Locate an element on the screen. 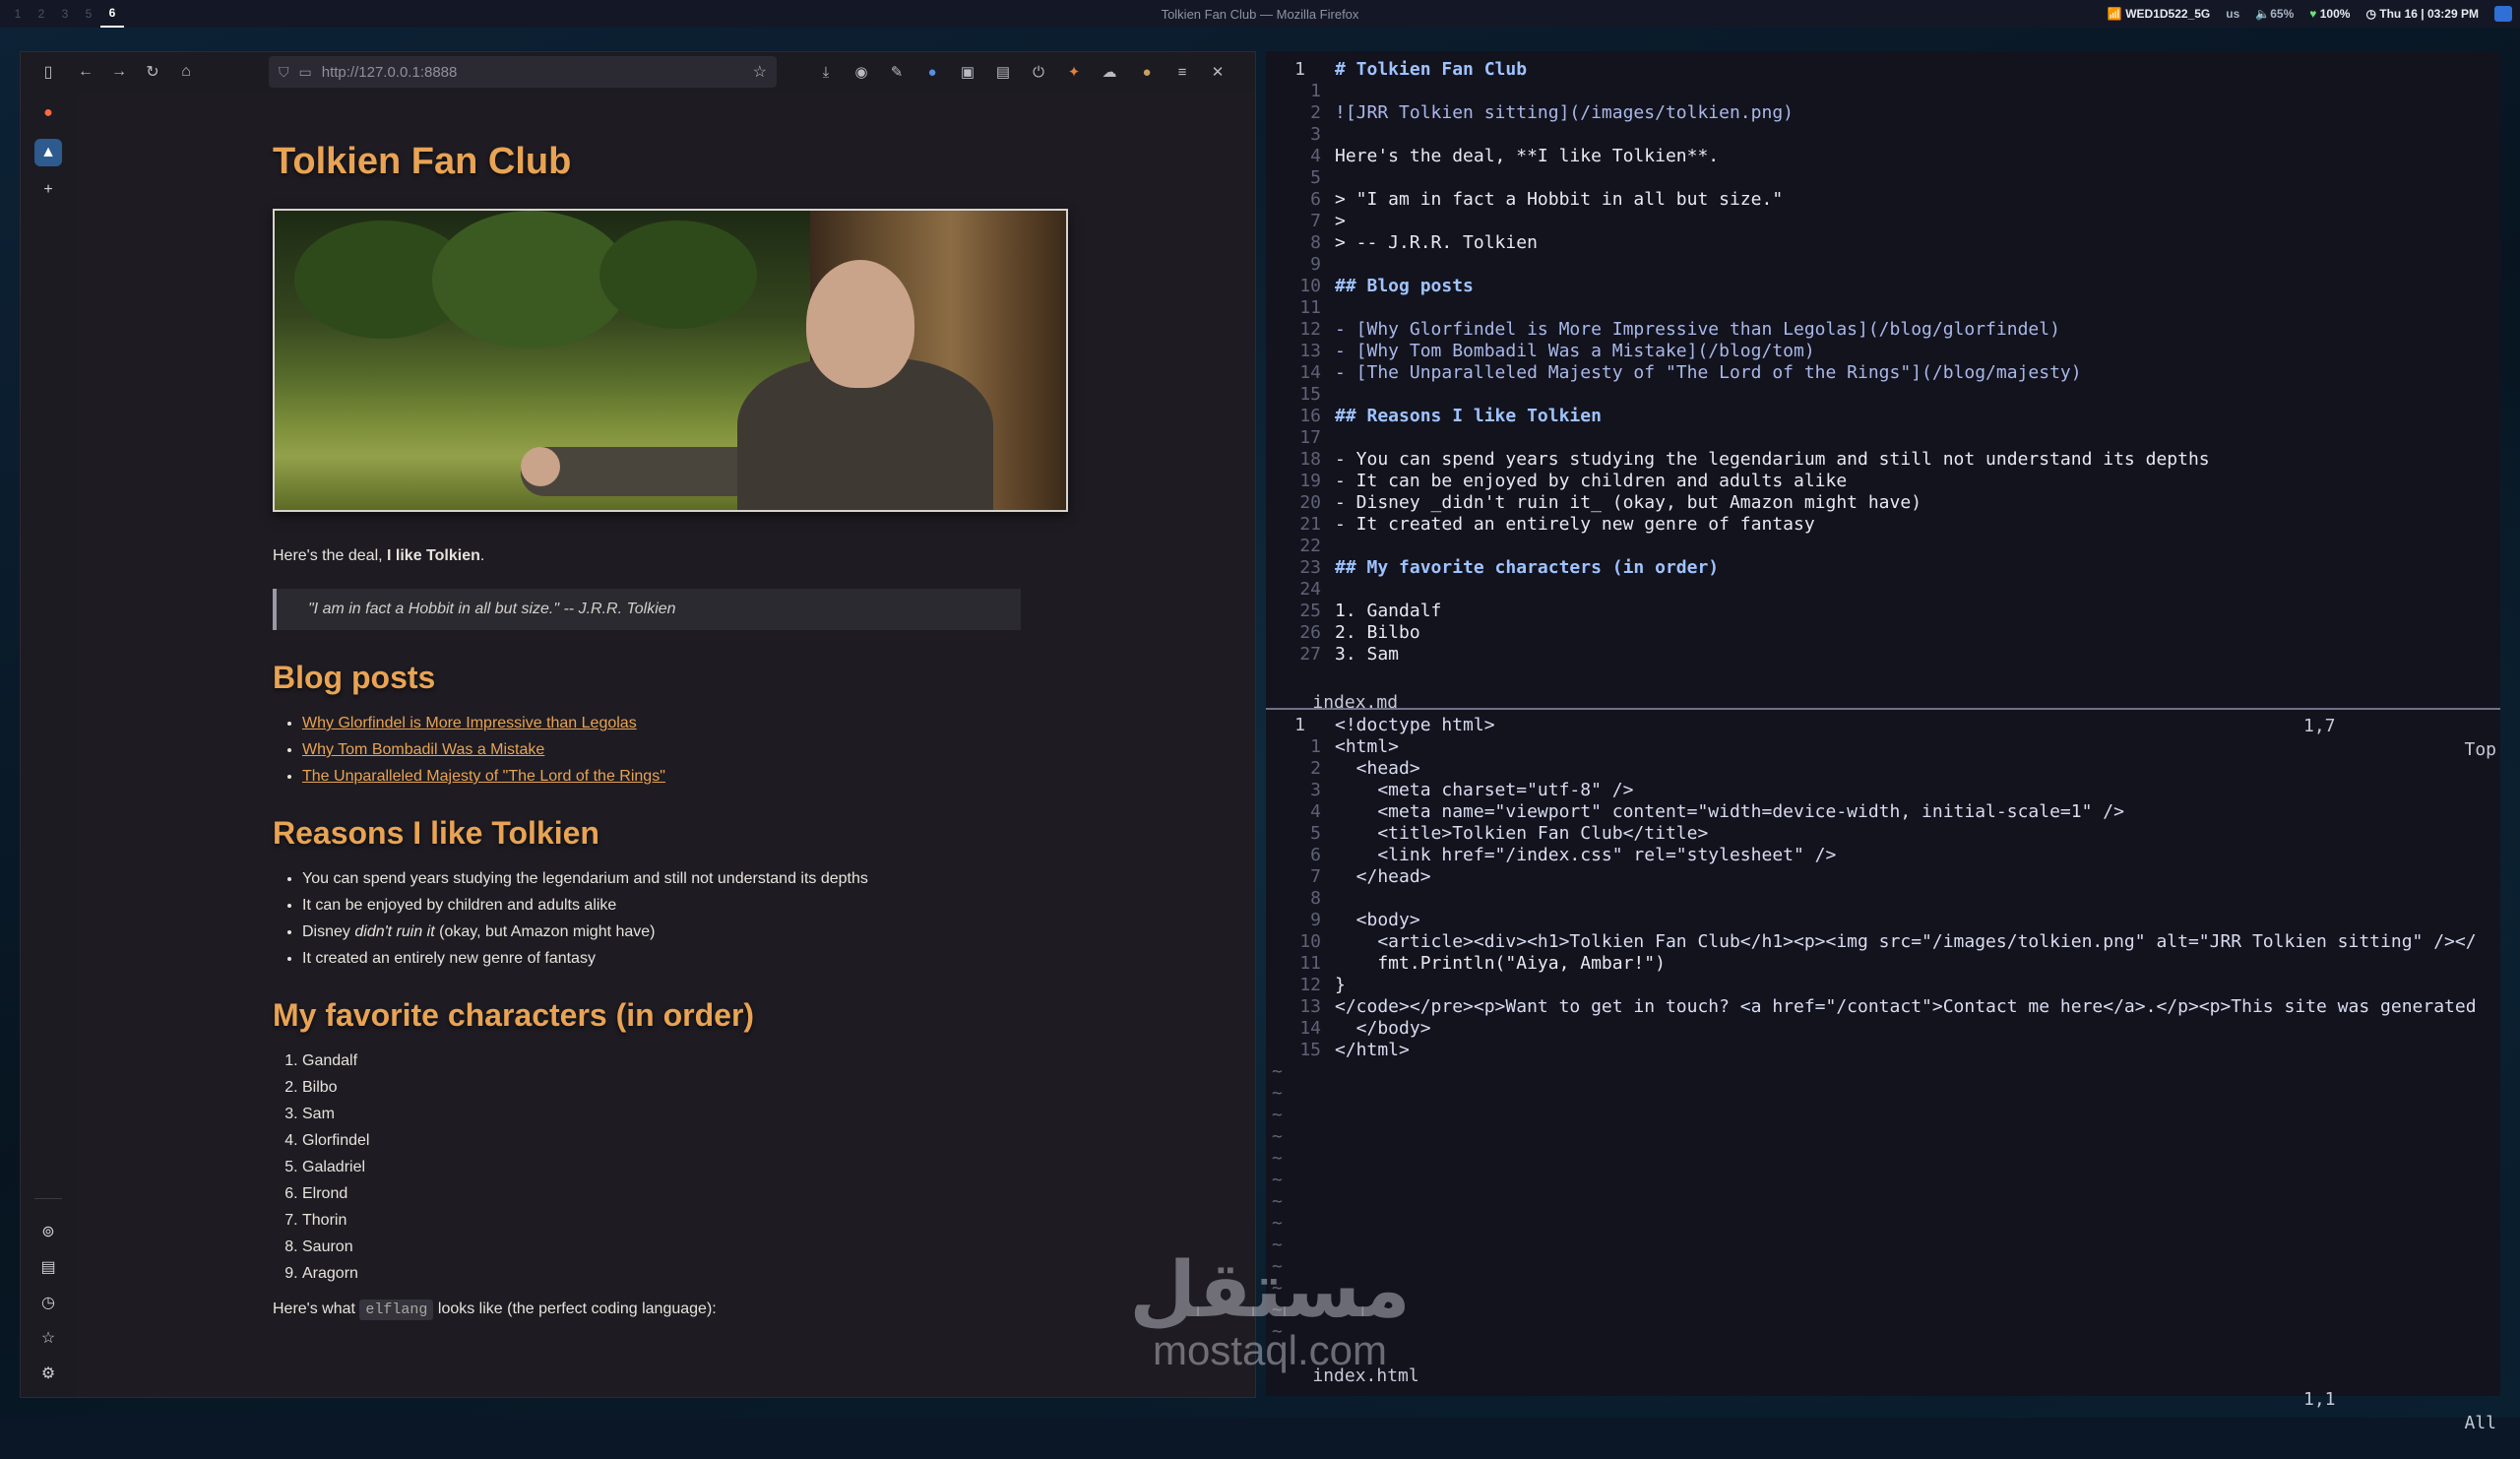  editor-line: 1 is located at coordinates (1883, 91).